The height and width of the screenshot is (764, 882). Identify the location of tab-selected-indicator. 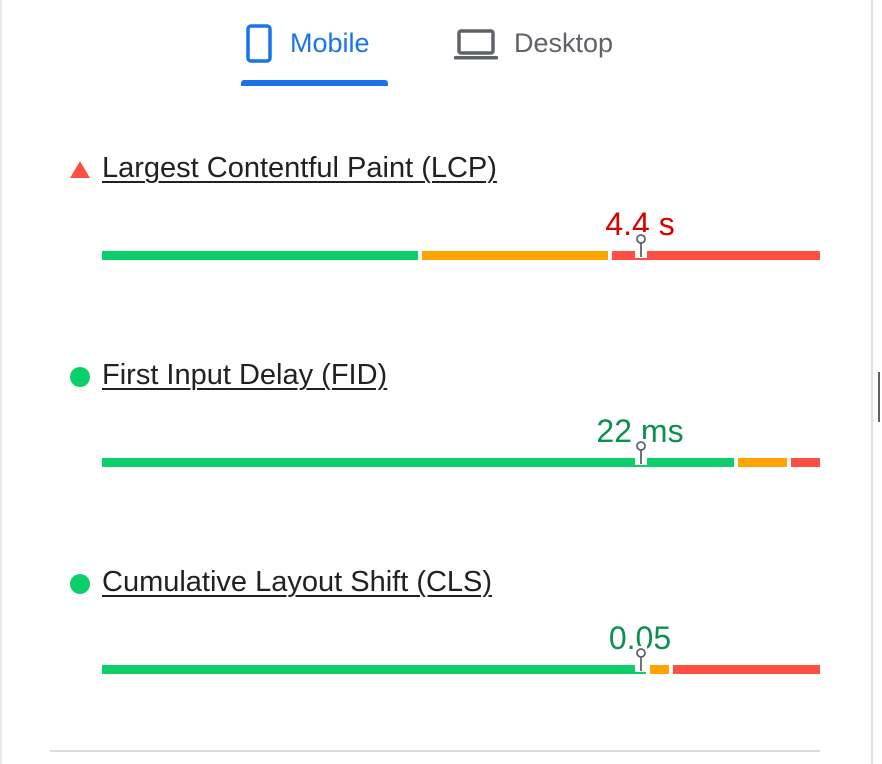
(314, 83).